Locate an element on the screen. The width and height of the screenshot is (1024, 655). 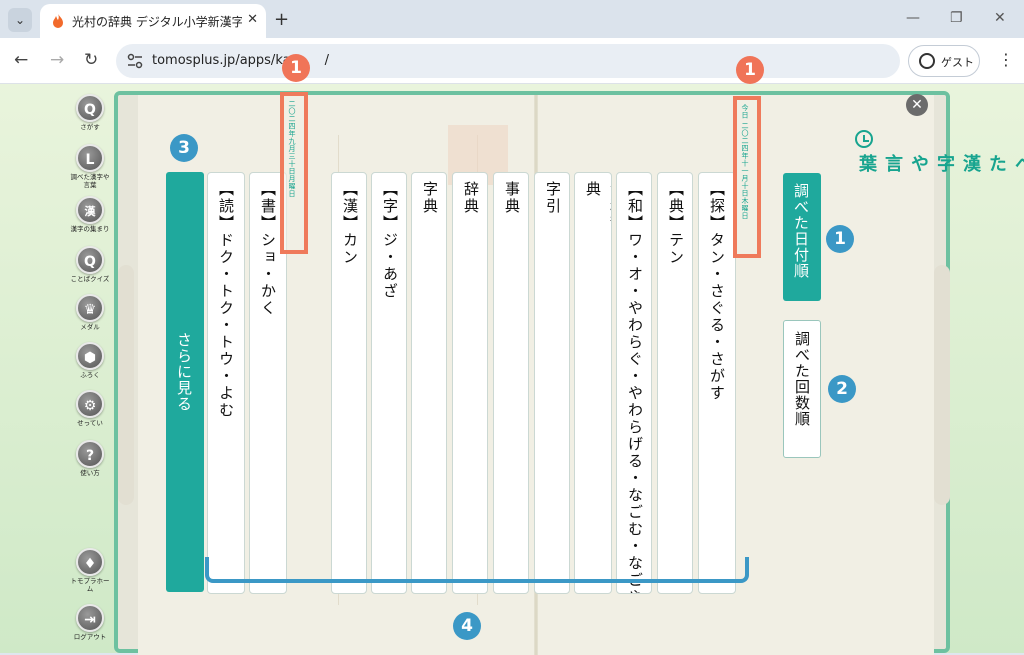
nav-kanji-groups: 漢 漢字の集まり is located at coordinates (90, 214).